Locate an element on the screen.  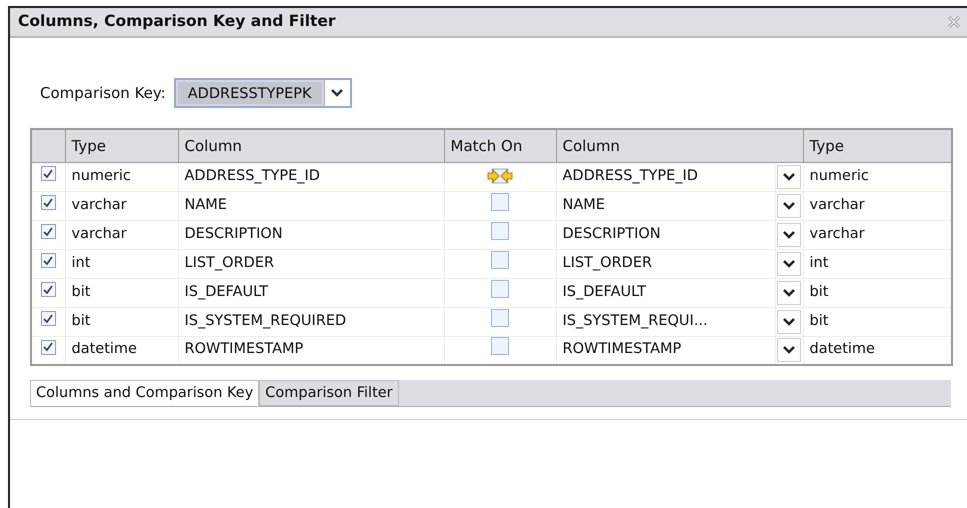
table-cell: numeric is located at coordinates (121, 176).